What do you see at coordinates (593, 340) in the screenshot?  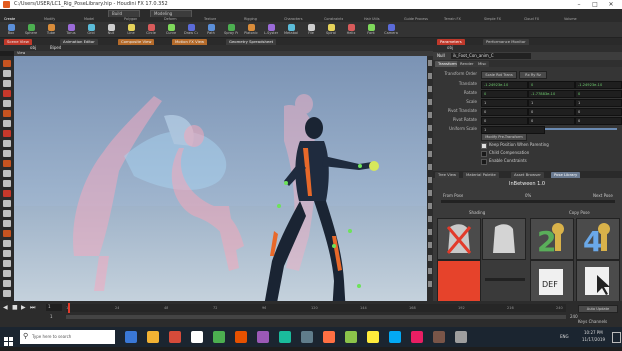 I see `clock-date: 11/17/2019` at bounding box center [593, 340].